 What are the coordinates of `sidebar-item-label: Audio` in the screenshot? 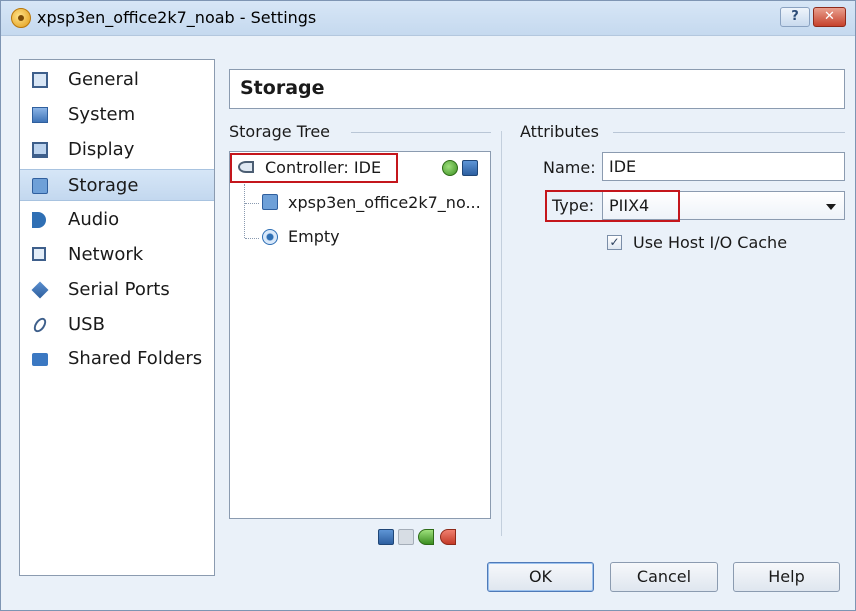 It's located at (94, 219).